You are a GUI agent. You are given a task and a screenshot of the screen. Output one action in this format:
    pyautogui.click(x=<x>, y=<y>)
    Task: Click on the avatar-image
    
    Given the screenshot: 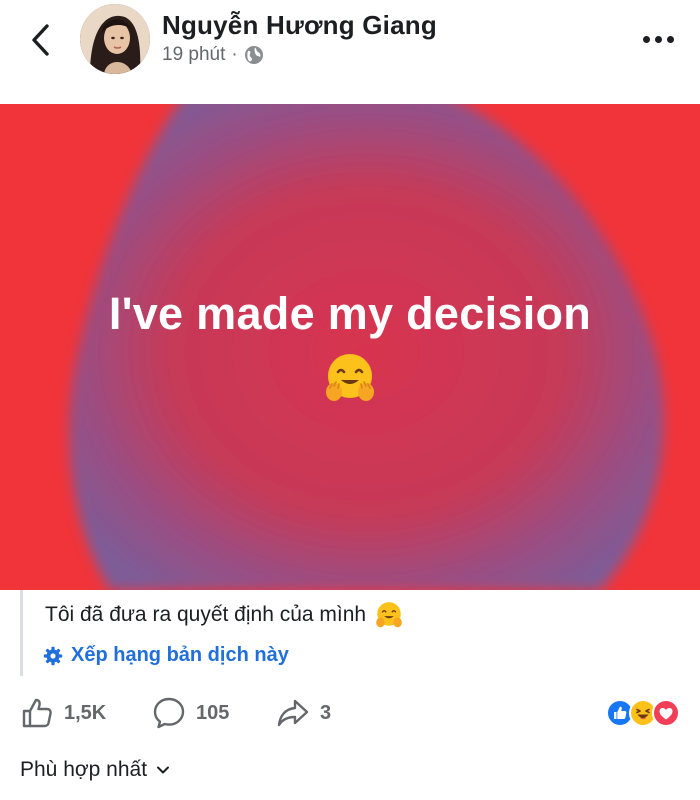 What is the action you would take?
    pyautogui.click(x=115, y=39)
    